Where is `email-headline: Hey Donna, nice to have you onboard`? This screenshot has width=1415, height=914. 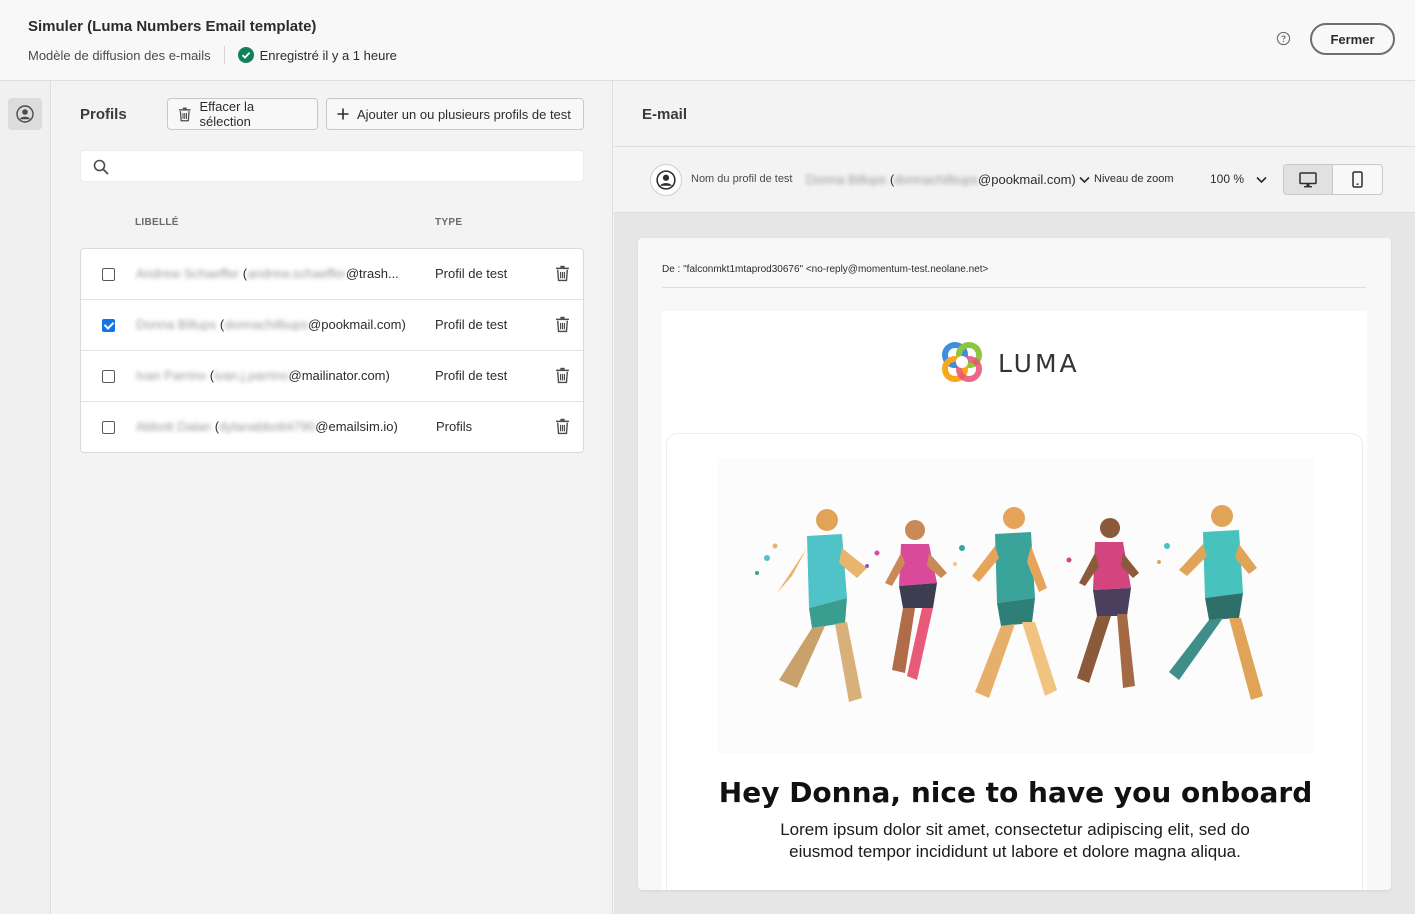 email-headline: Hey Donna, nice to have you onboard is located at coordinates (1015, 792).